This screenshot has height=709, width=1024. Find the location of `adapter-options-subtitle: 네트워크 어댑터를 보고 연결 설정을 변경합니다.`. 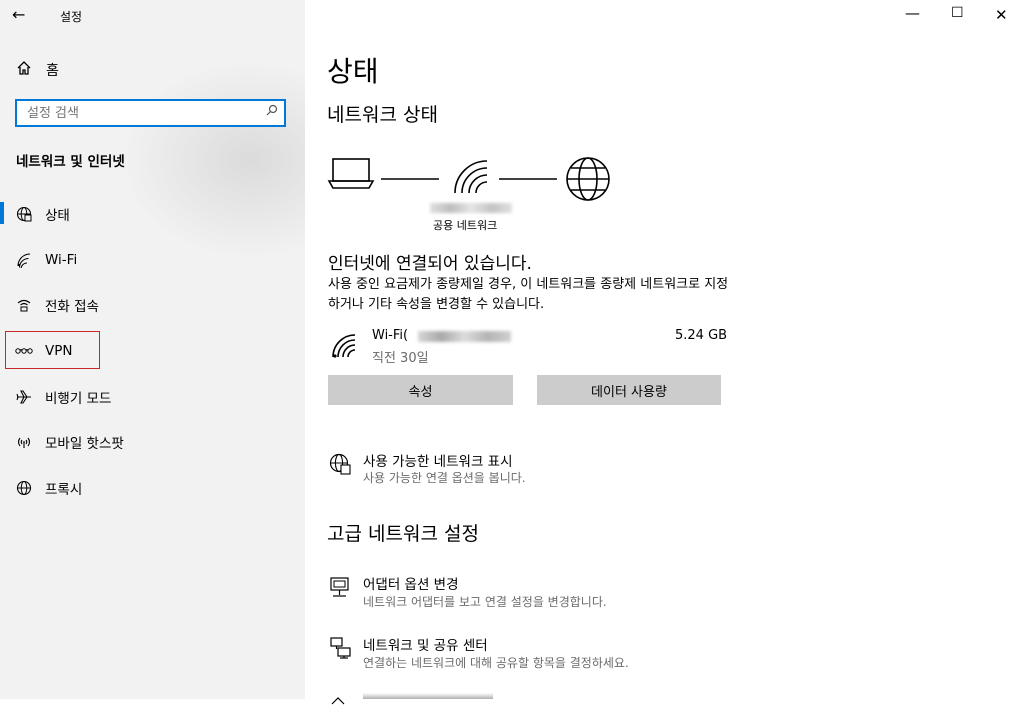

adapter-options-subtitle: 네트워크 어댑터를 보고 연결 설정을 변경합니다. is located at coordinates (485, 602).